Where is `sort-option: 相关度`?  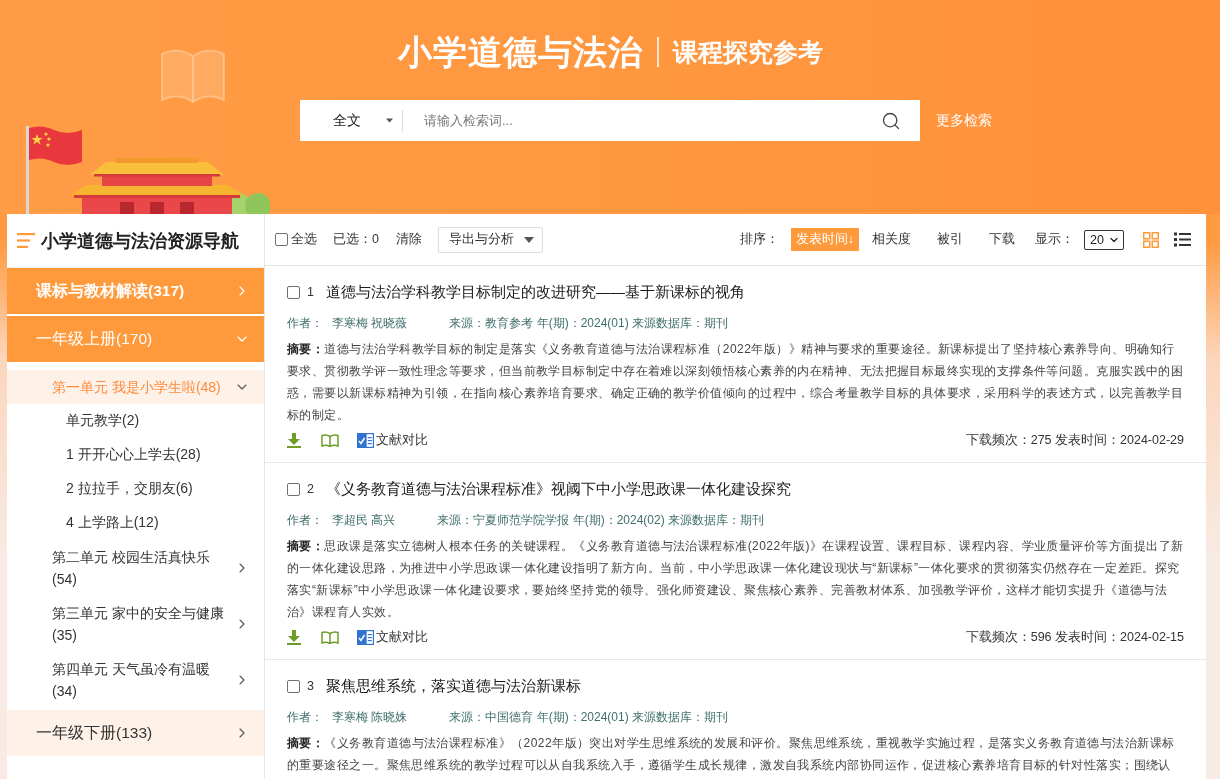 sort-option: 相关度 is located at coordinates (891, 239).